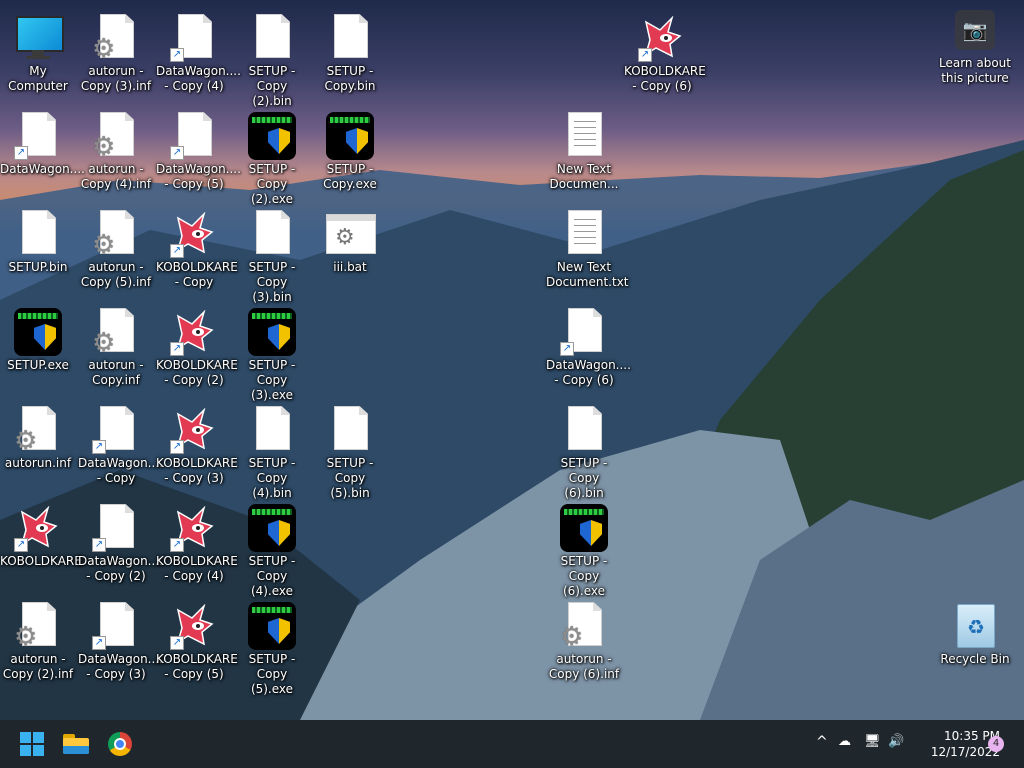 This screenshot has height=768, width=1024. Describe the element at coordinates (40, 34) in the screenshot. I see `monitor-icon` at that location.